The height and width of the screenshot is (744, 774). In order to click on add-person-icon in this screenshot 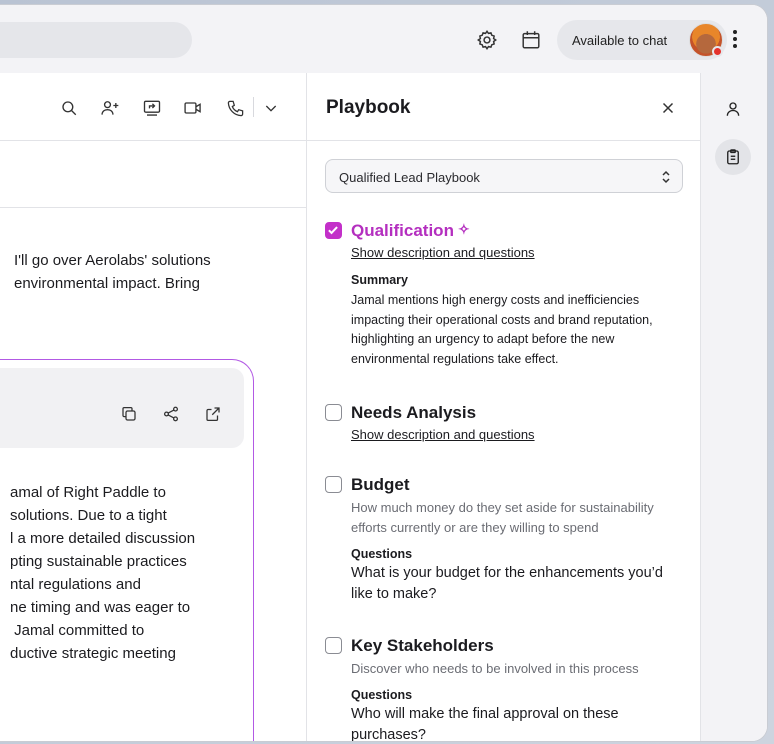, I will do `click(110, 108)`.